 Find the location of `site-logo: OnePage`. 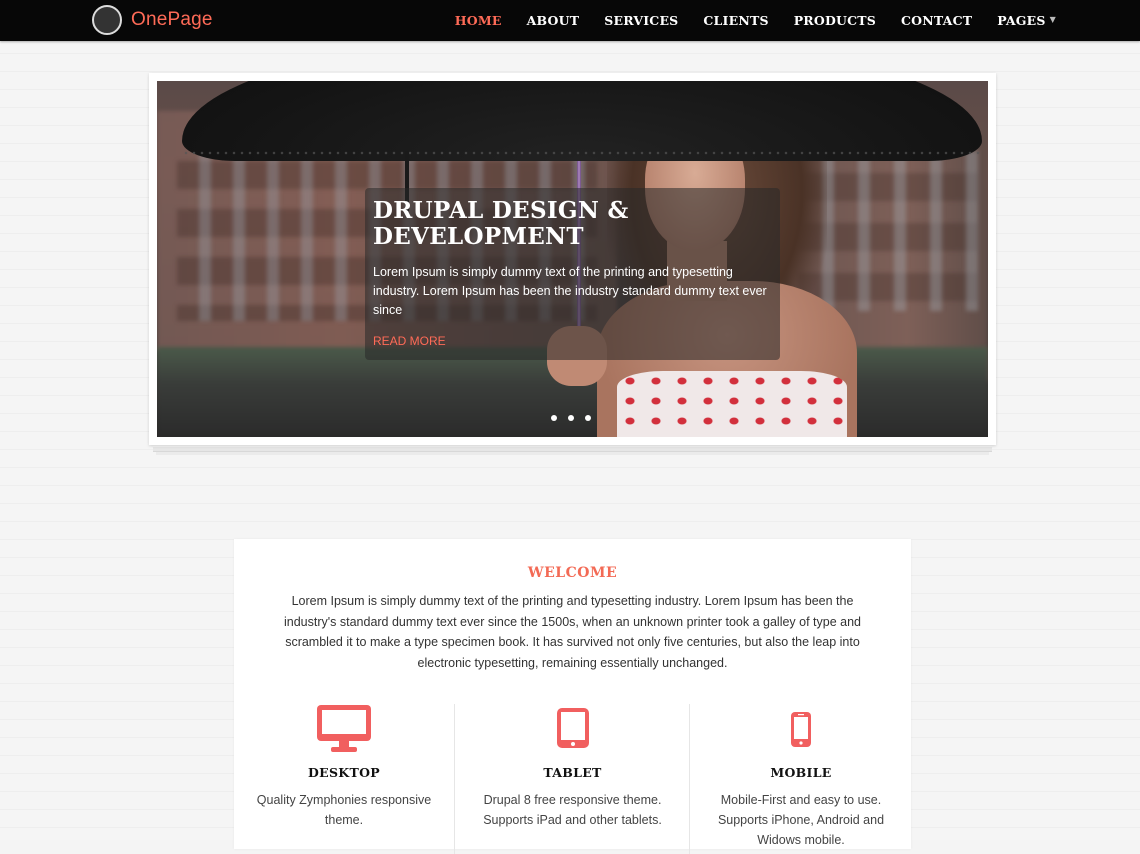

site-logo: OnePage is located at coordinates (152, 20).